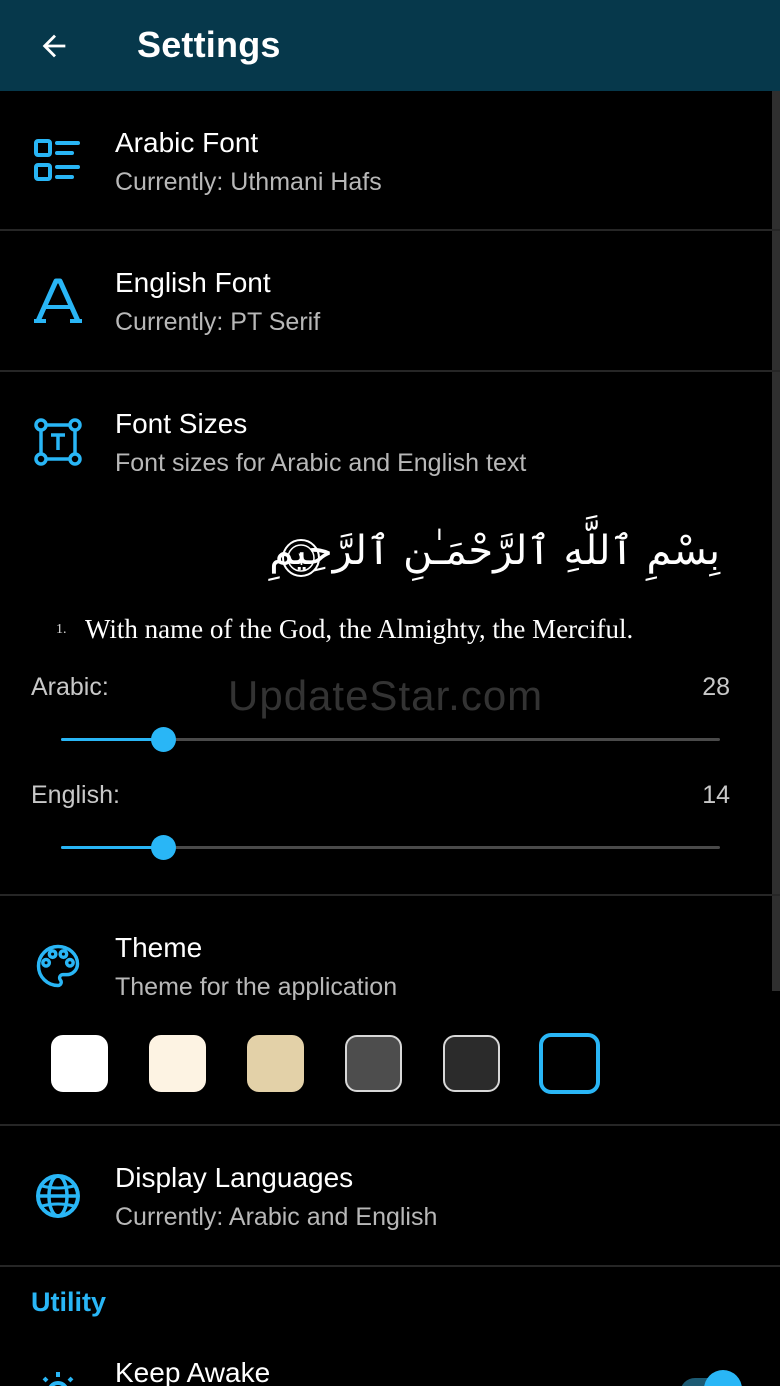 Image resolution: width=780 pixels, height=1386 pixels. I want to click on ayah-number: ١, so click(301, 559).